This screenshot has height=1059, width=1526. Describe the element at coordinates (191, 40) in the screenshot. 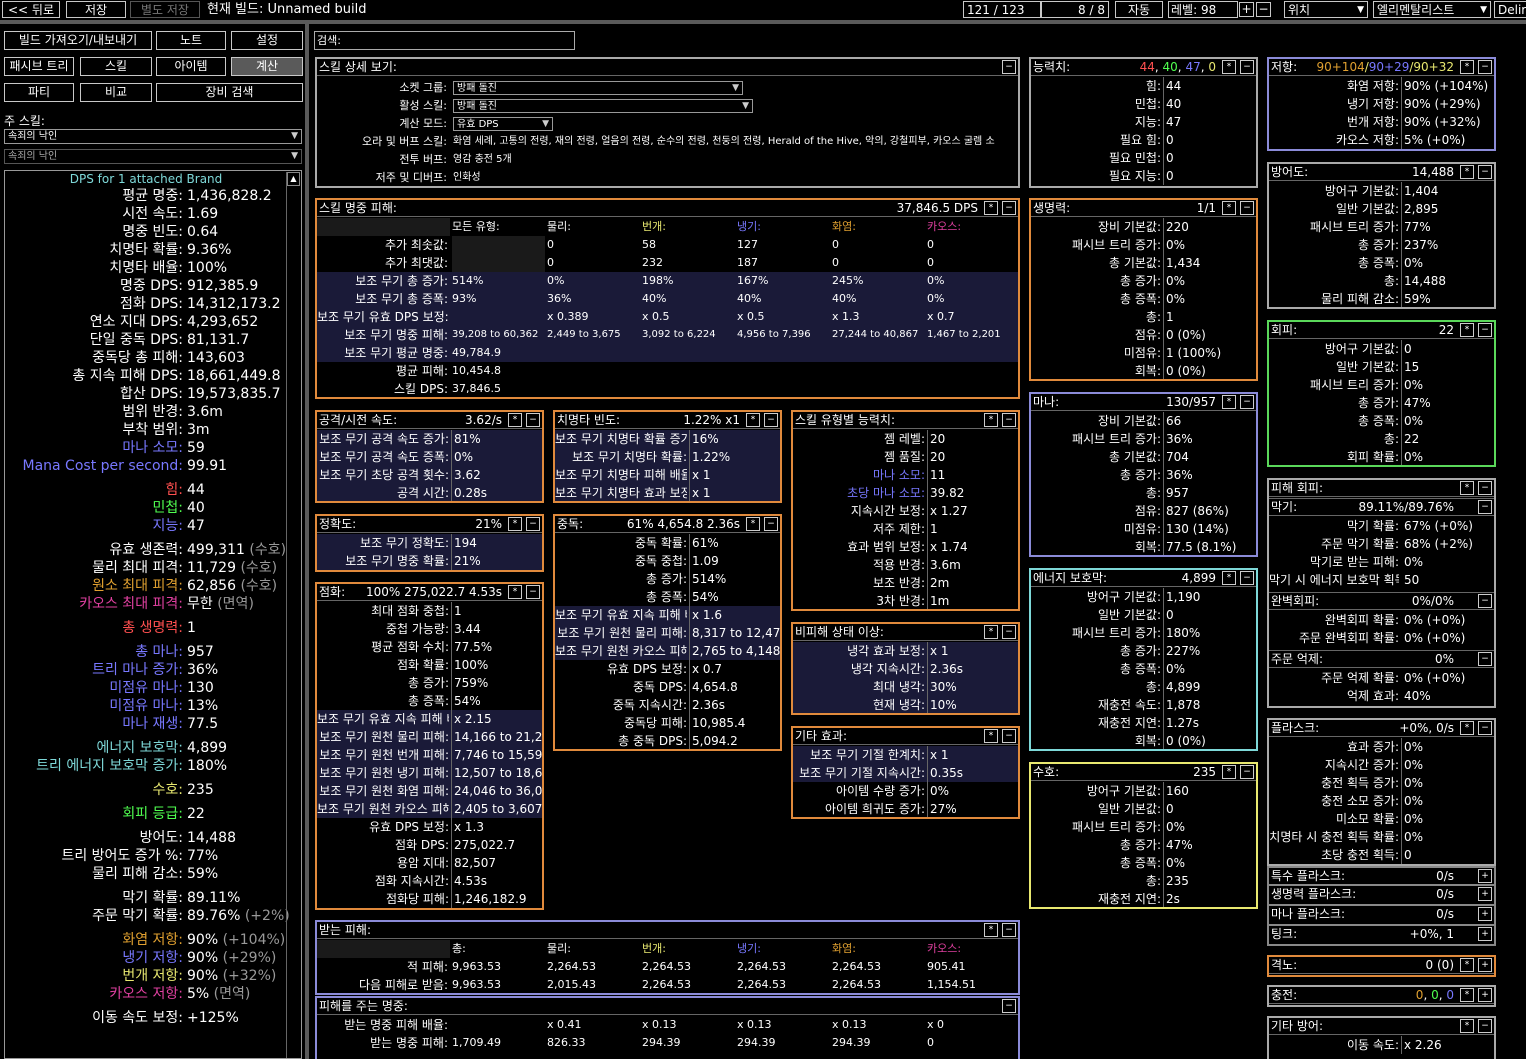

I see `notes-button: 노트` at that location.